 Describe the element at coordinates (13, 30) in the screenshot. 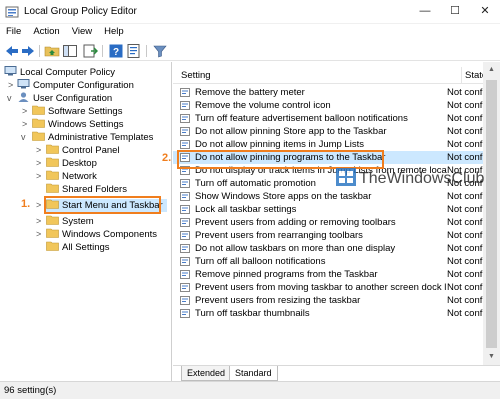

I see `menu-file: File` at that location.